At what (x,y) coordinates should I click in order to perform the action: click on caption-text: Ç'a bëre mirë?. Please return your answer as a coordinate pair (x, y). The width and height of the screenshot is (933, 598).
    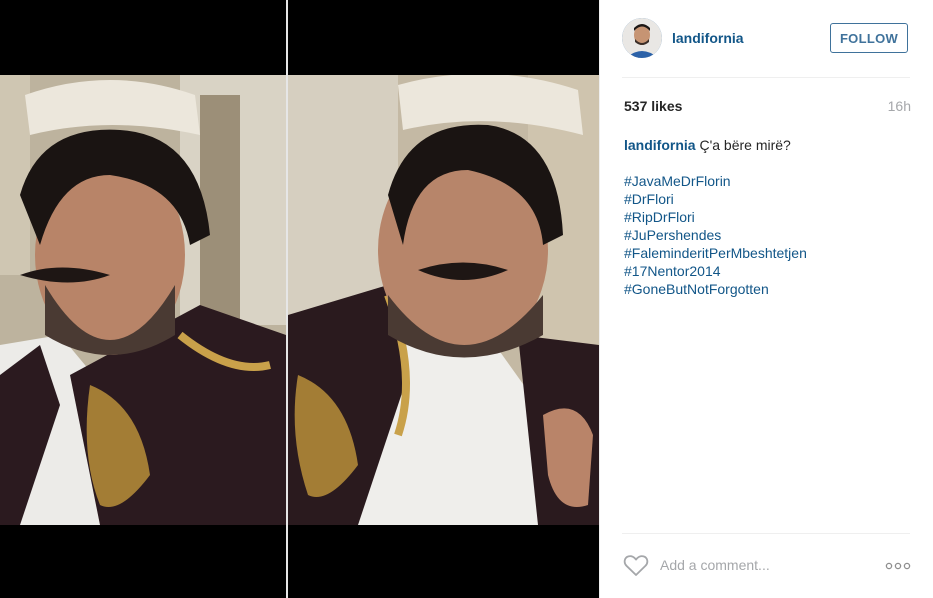
    Looking at the image, I should click on (743, 145).